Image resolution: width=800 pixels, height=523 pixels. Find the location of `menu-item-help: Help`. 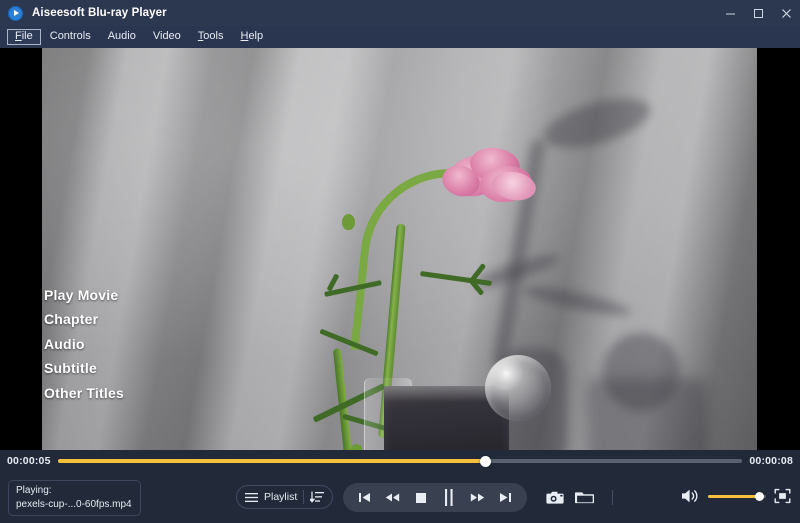

menu-item-help: Help is located at coordinates (251, 37).